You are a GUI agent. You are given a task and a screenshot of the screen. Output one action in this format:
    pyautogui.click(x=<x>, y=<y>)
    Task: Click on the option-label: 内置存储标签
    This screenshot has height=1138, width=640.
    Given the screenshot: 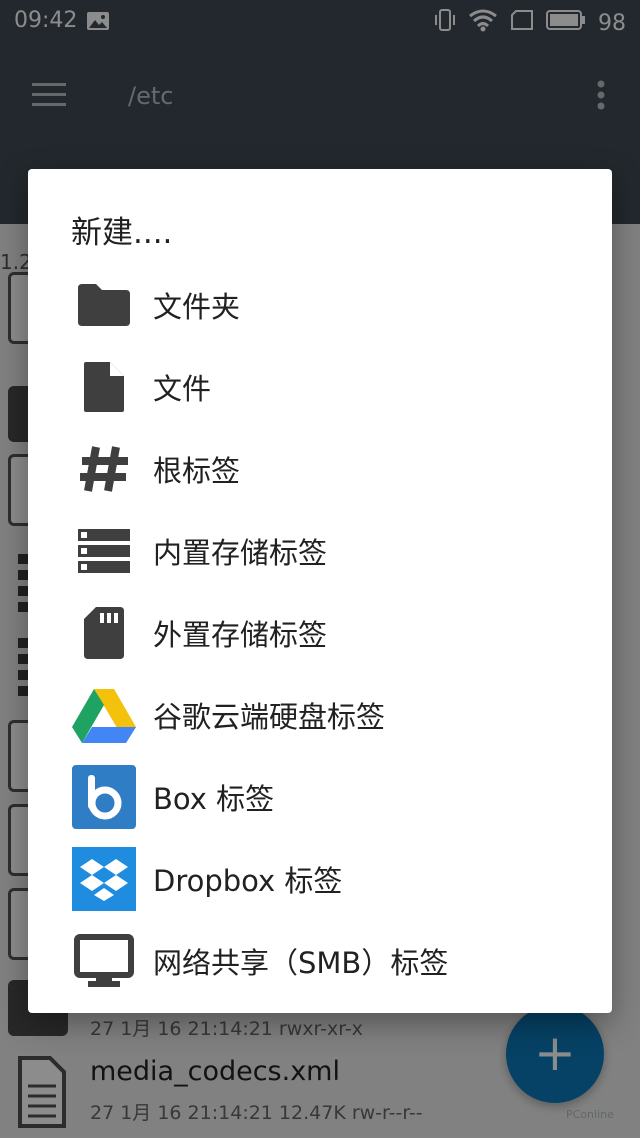 What is the action you would take?
    pyautogui.click(x=240, y=553)
    